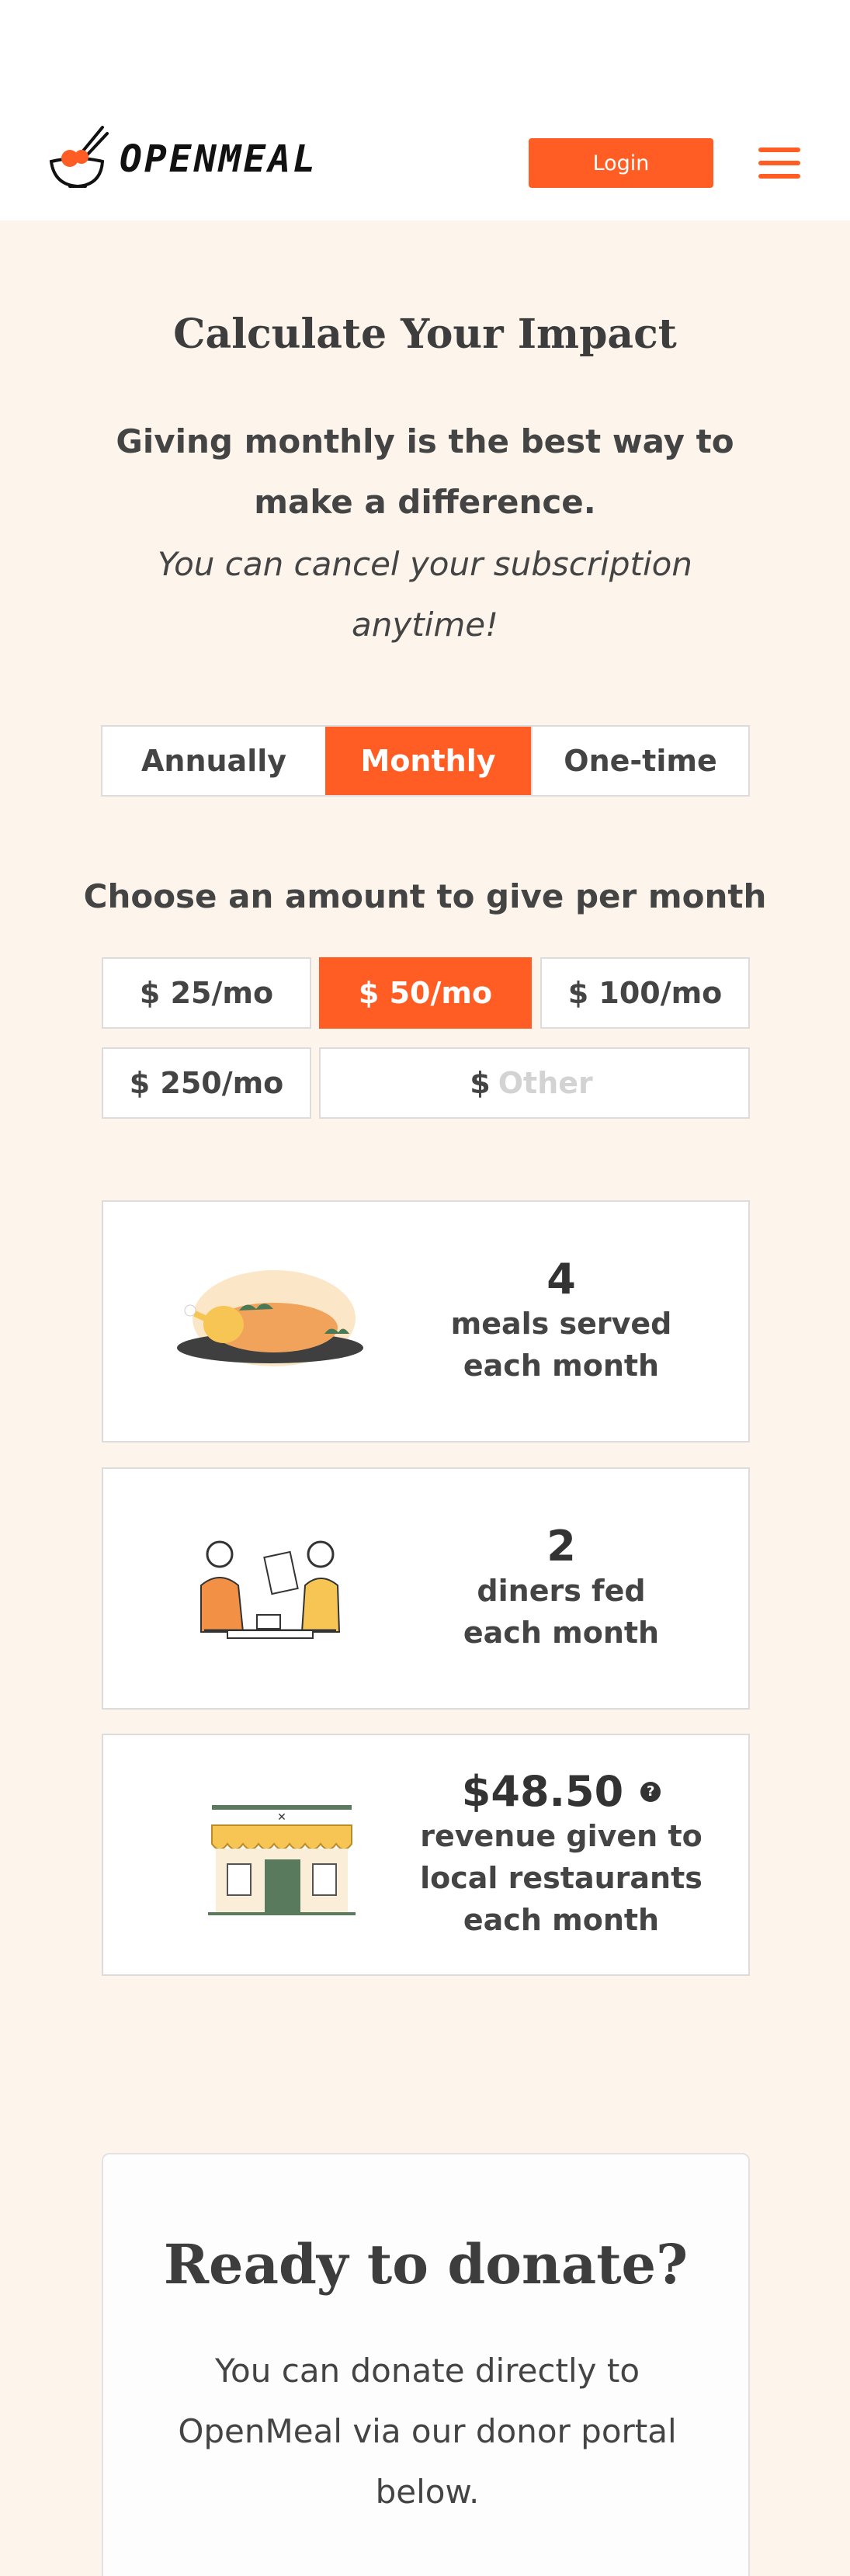 This screenshot has height=2576, width=850. Describe the element at coordinates (213, 761) in the screenshot. I see `tab-annually: Annually` at that location.